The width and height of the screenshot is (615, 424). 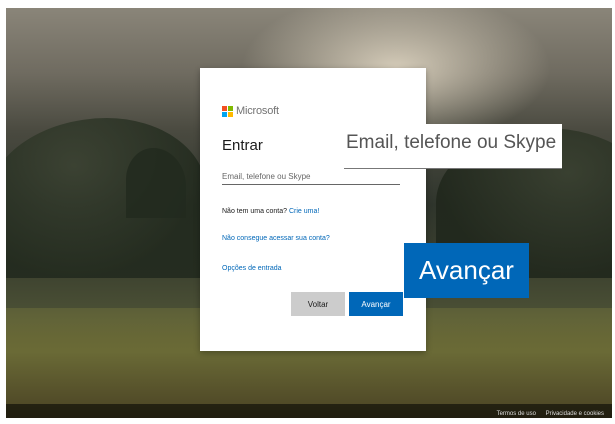 What do you see at coordinates (309, 411) in the screenshot?
I see `footer-bar: Termos de uso Privacidade e cookies` at bounding box center [309, 411].